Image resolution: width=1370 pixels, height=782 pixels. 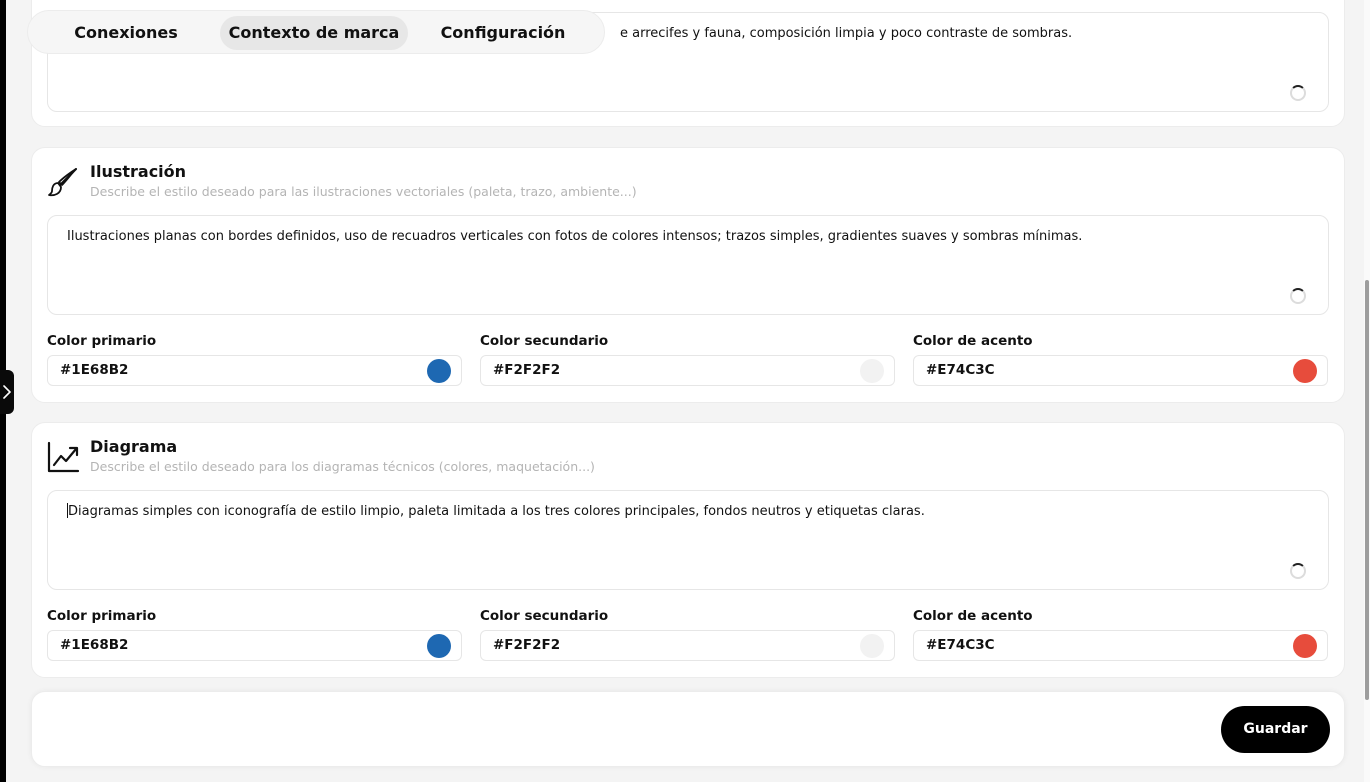 I want to click on tab-settings: Configuración, so click(x=503, y=33).